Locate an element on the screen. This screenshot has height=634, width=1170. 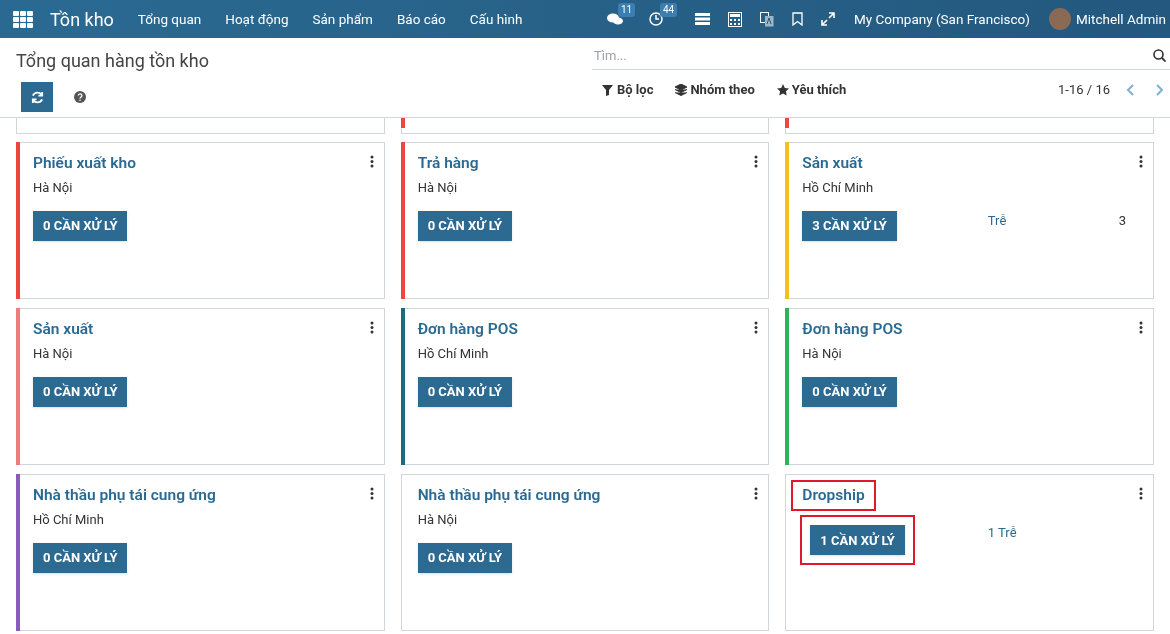
pager-value: 1-16 / 16 is located at coordinates (1084, 90).